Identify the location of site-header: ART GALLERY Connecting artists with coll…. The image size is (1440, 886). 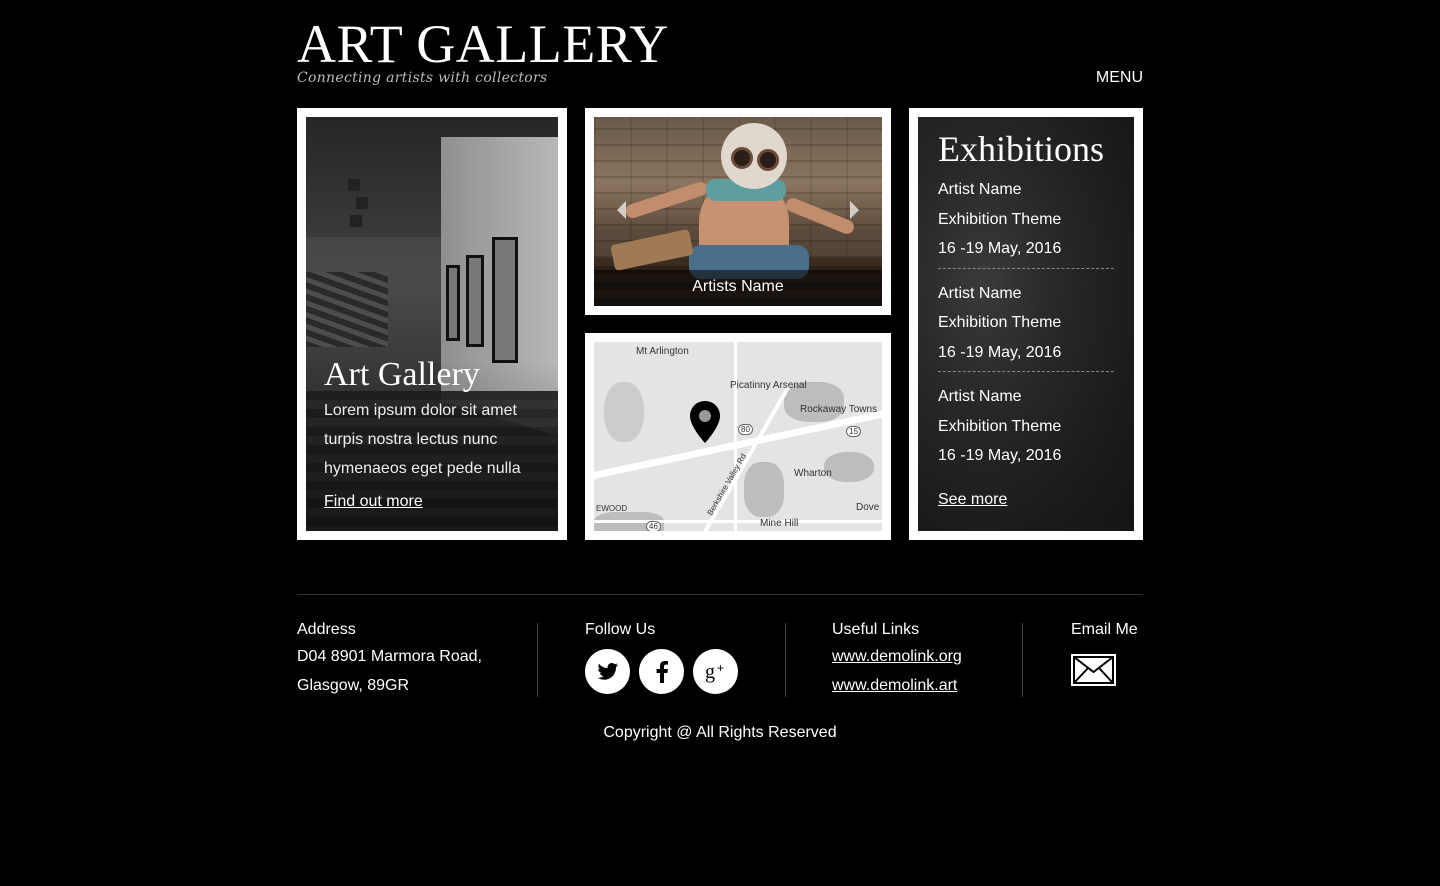
(720, 55).